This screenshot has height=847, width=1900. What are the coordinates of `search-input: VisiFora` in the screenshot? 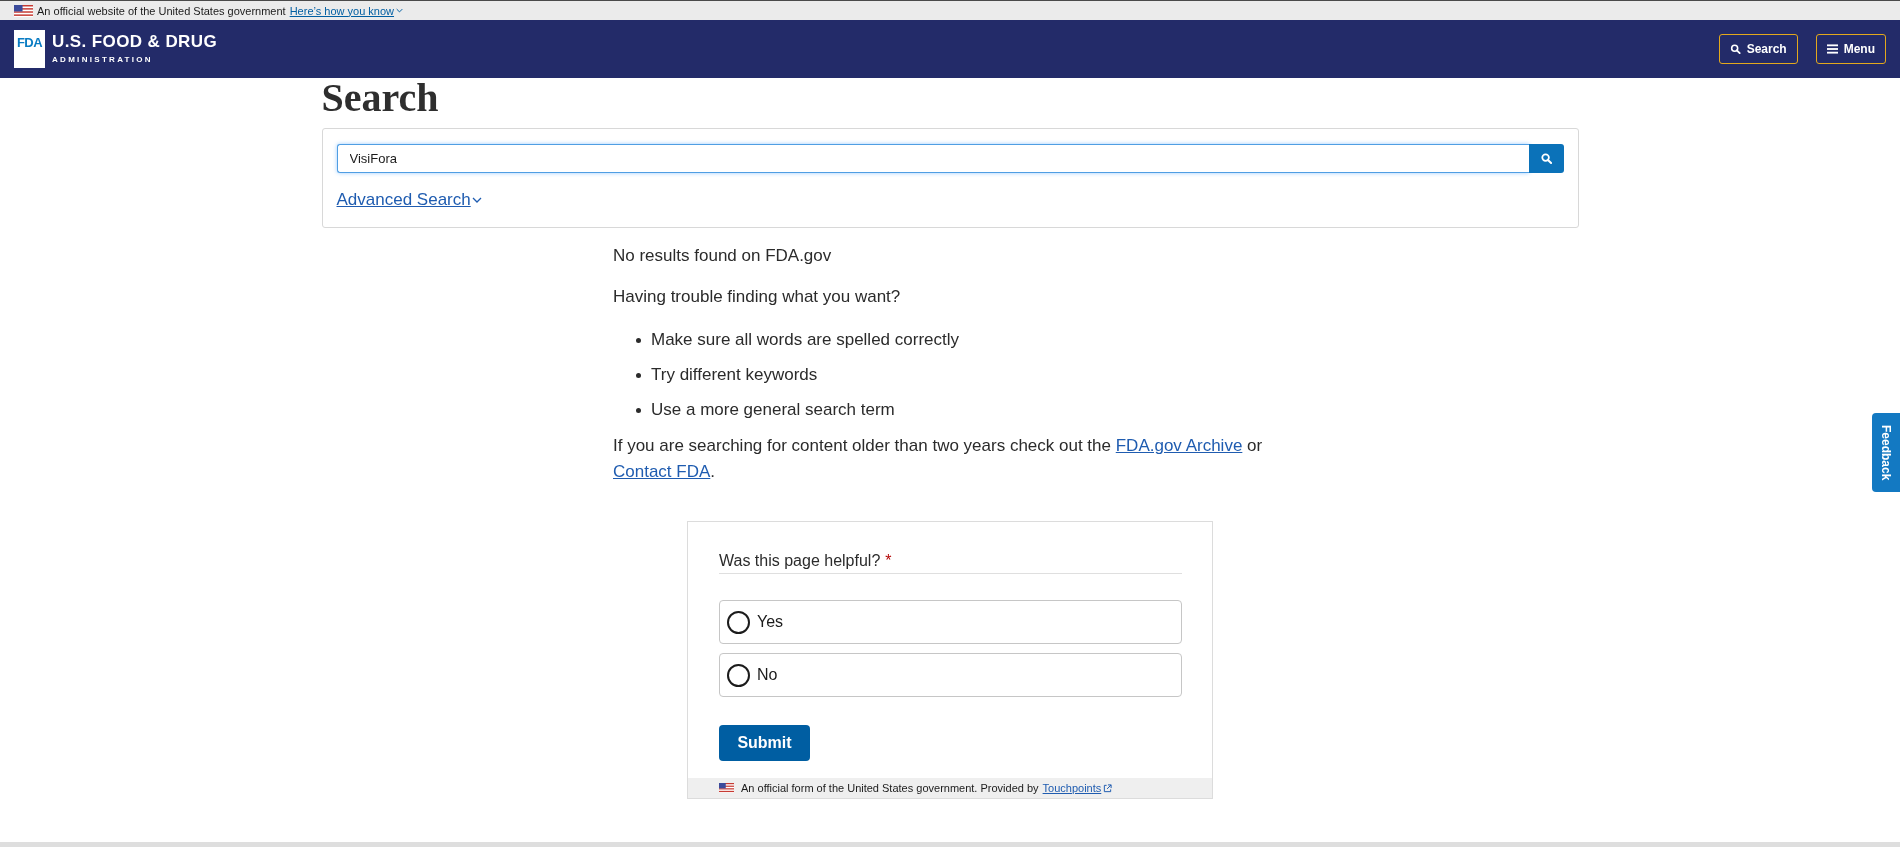 It's located at (932, 158).